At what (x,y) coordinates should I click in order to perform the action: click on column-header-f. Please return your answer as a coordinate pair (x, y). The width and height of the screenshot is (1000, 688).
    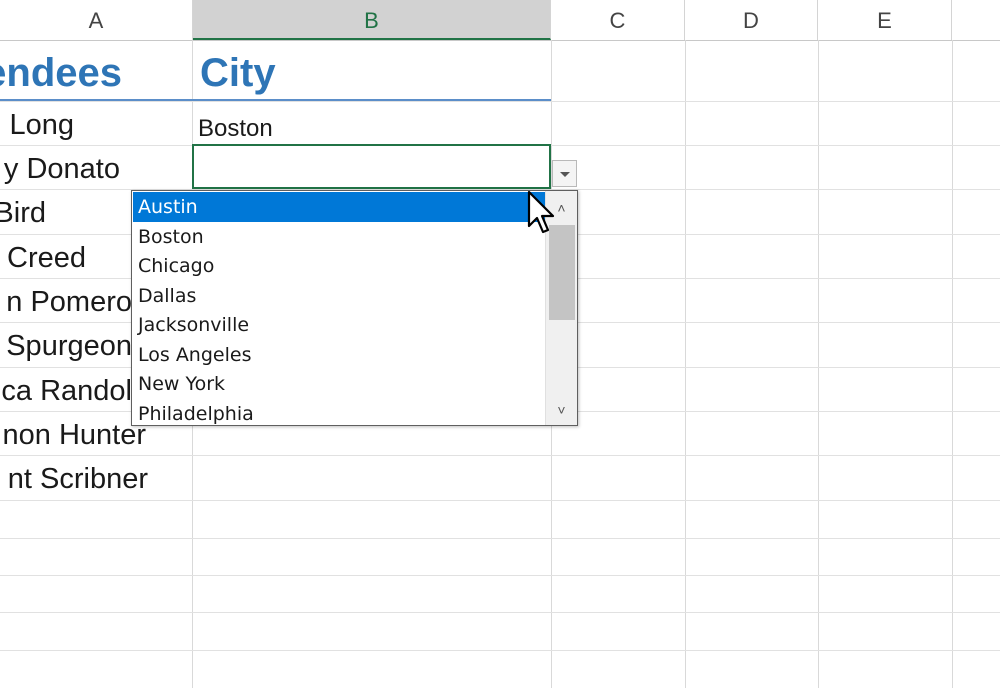
    Looking at the image, I should click on (976, 20).